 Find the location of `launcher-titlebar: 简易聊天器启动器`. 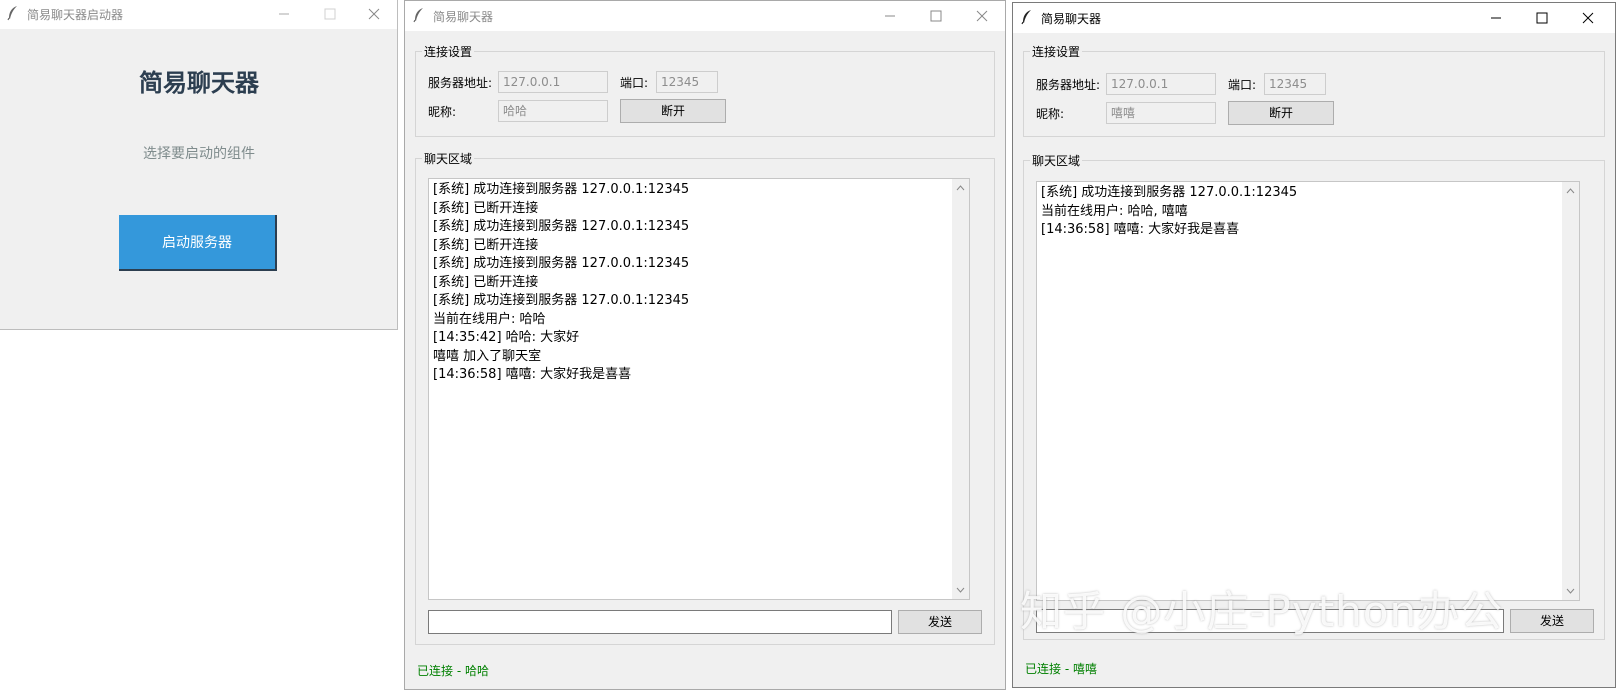

launcher-titlebar: 简易聊天器启动器 is located at coordinates (198, 14).